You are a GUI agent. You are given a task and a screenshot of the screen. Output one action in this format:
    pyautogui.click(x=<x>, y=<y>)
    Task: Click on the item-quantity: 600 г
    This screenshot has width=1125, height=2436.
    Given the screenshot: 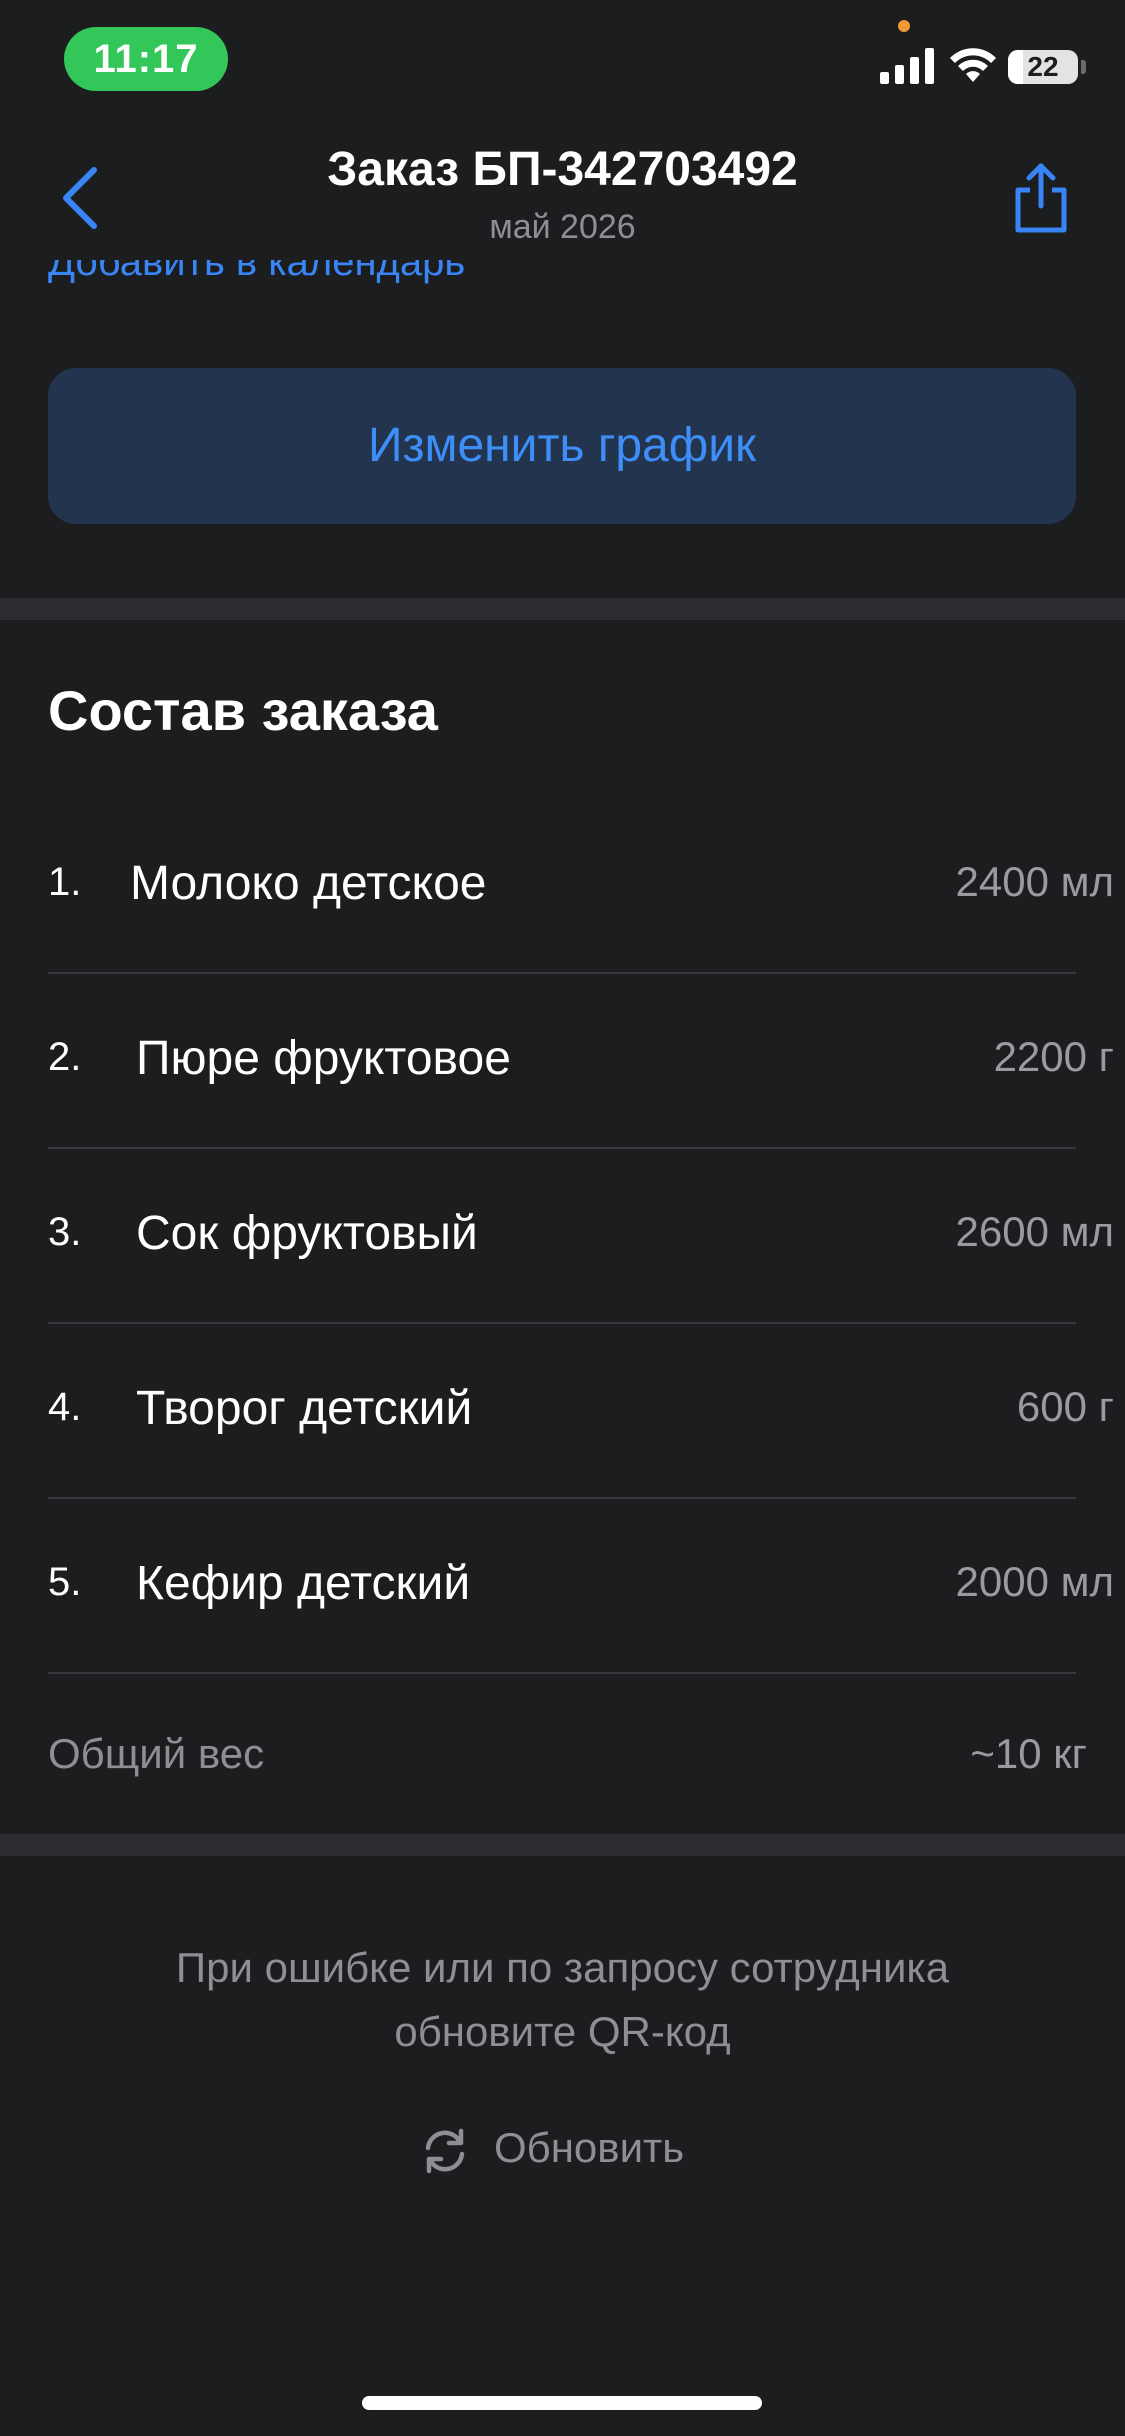 What is the action you would take?
    pyautogui.click(x=1065, y=1406)
    